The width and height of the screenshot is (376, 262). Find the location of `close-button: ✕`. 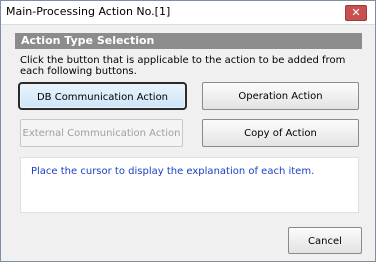

close-button: ✕ is located at coordinates (356, 13).